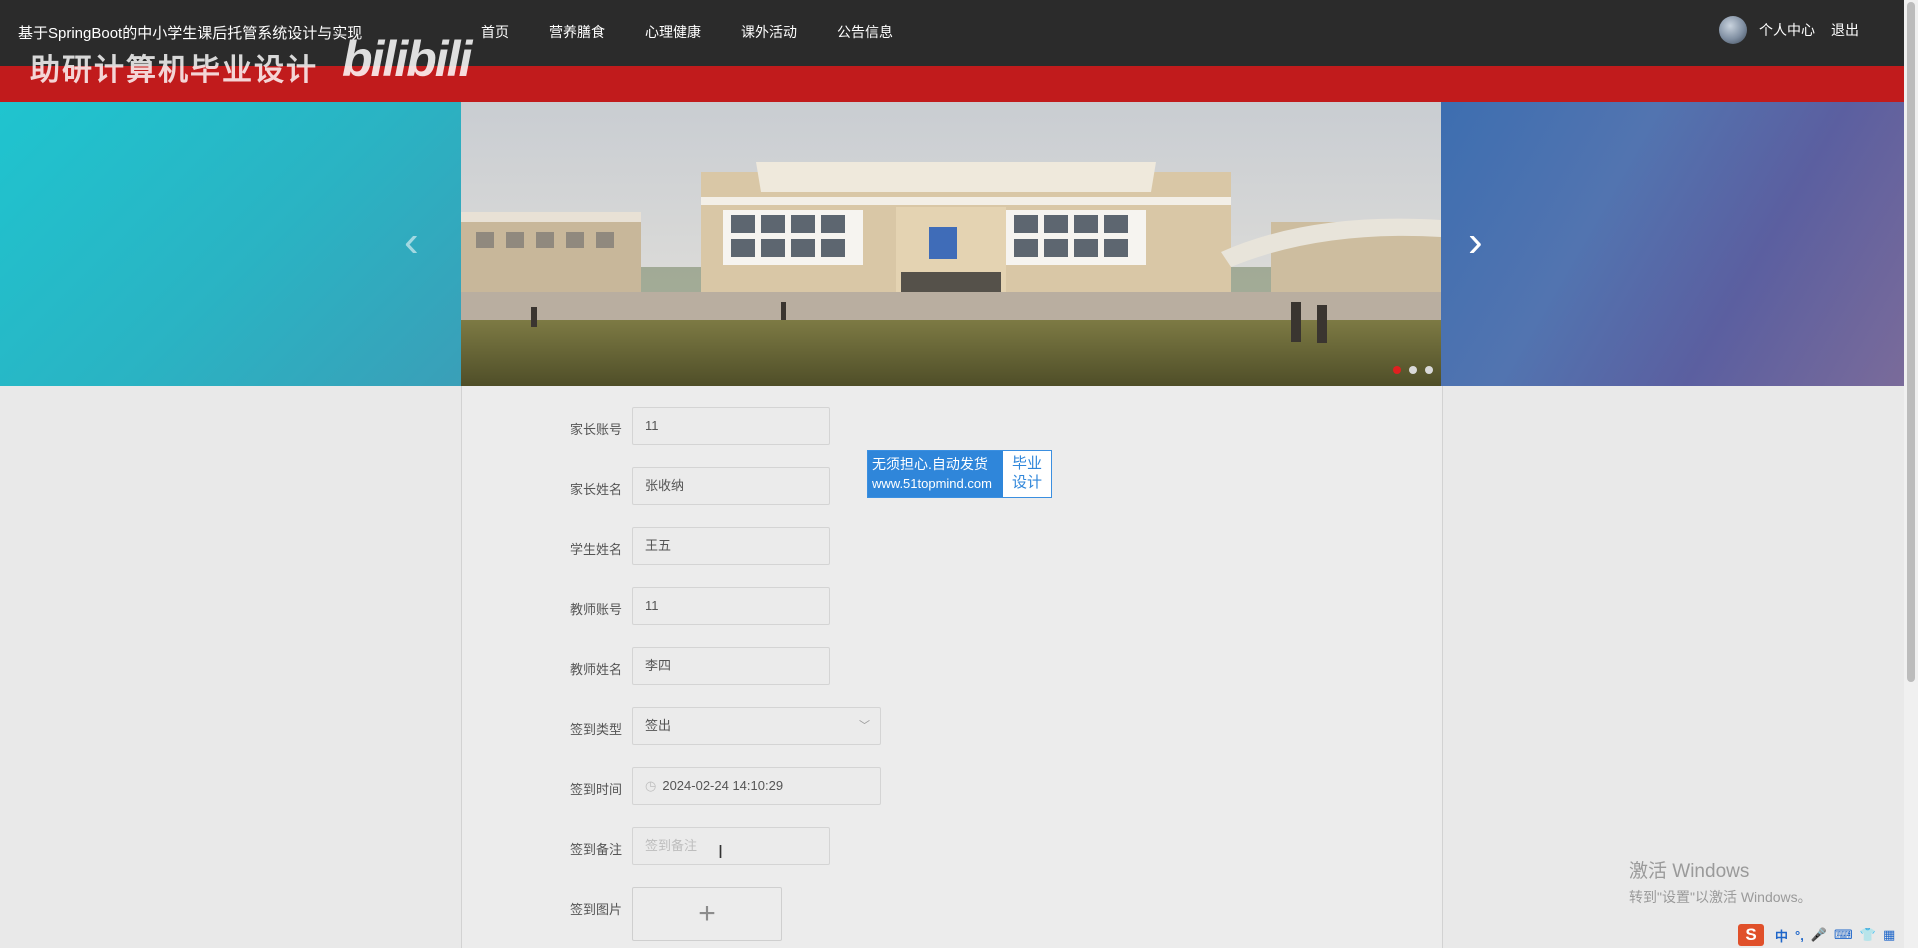 The height and width of the screenshot is (948, 1918). I want to click on checkin-type-value: 签出, so click(658, 725).